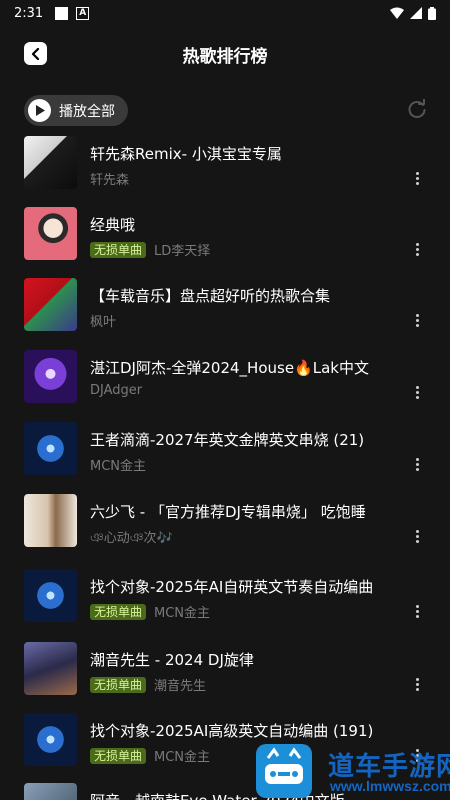  Describe the element at coordinates (29, 13) in the screenshot. I see `status-time: 2:31` at that location.